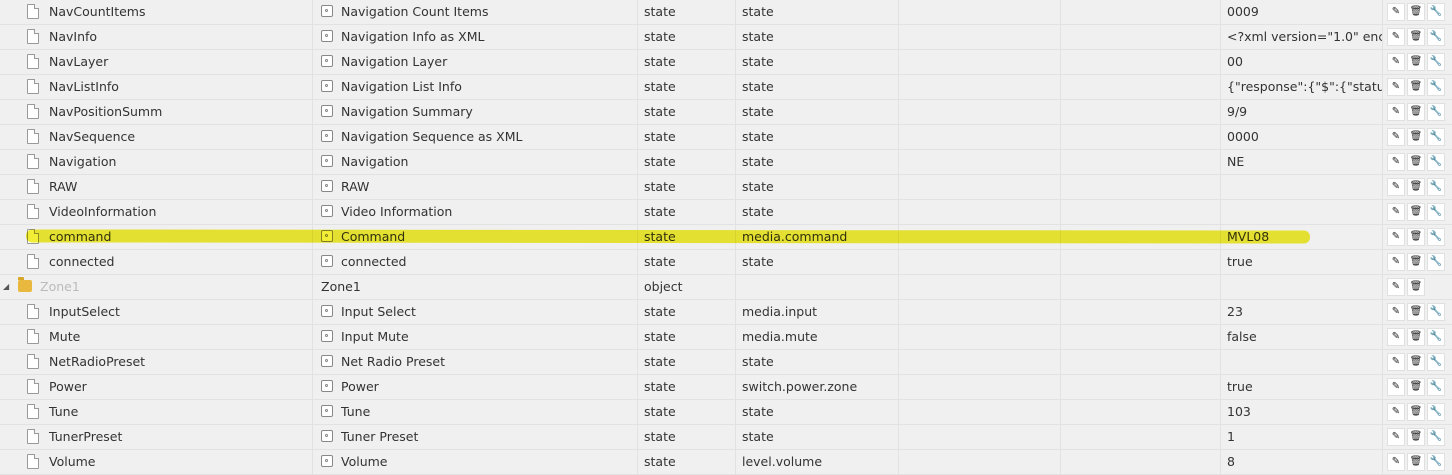  I want to click on value-cell: 23, so click(1302, 312).